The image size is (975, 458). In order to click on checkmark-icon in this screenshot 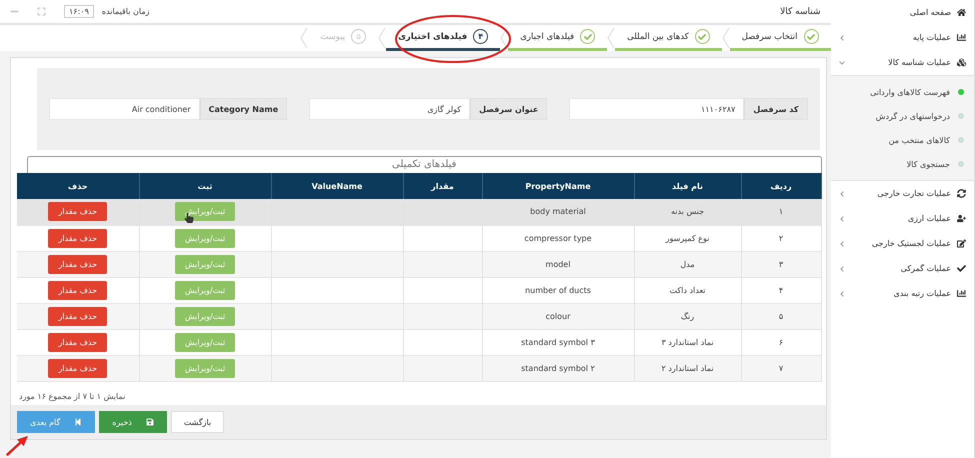, I will do `click(961, 268)`.